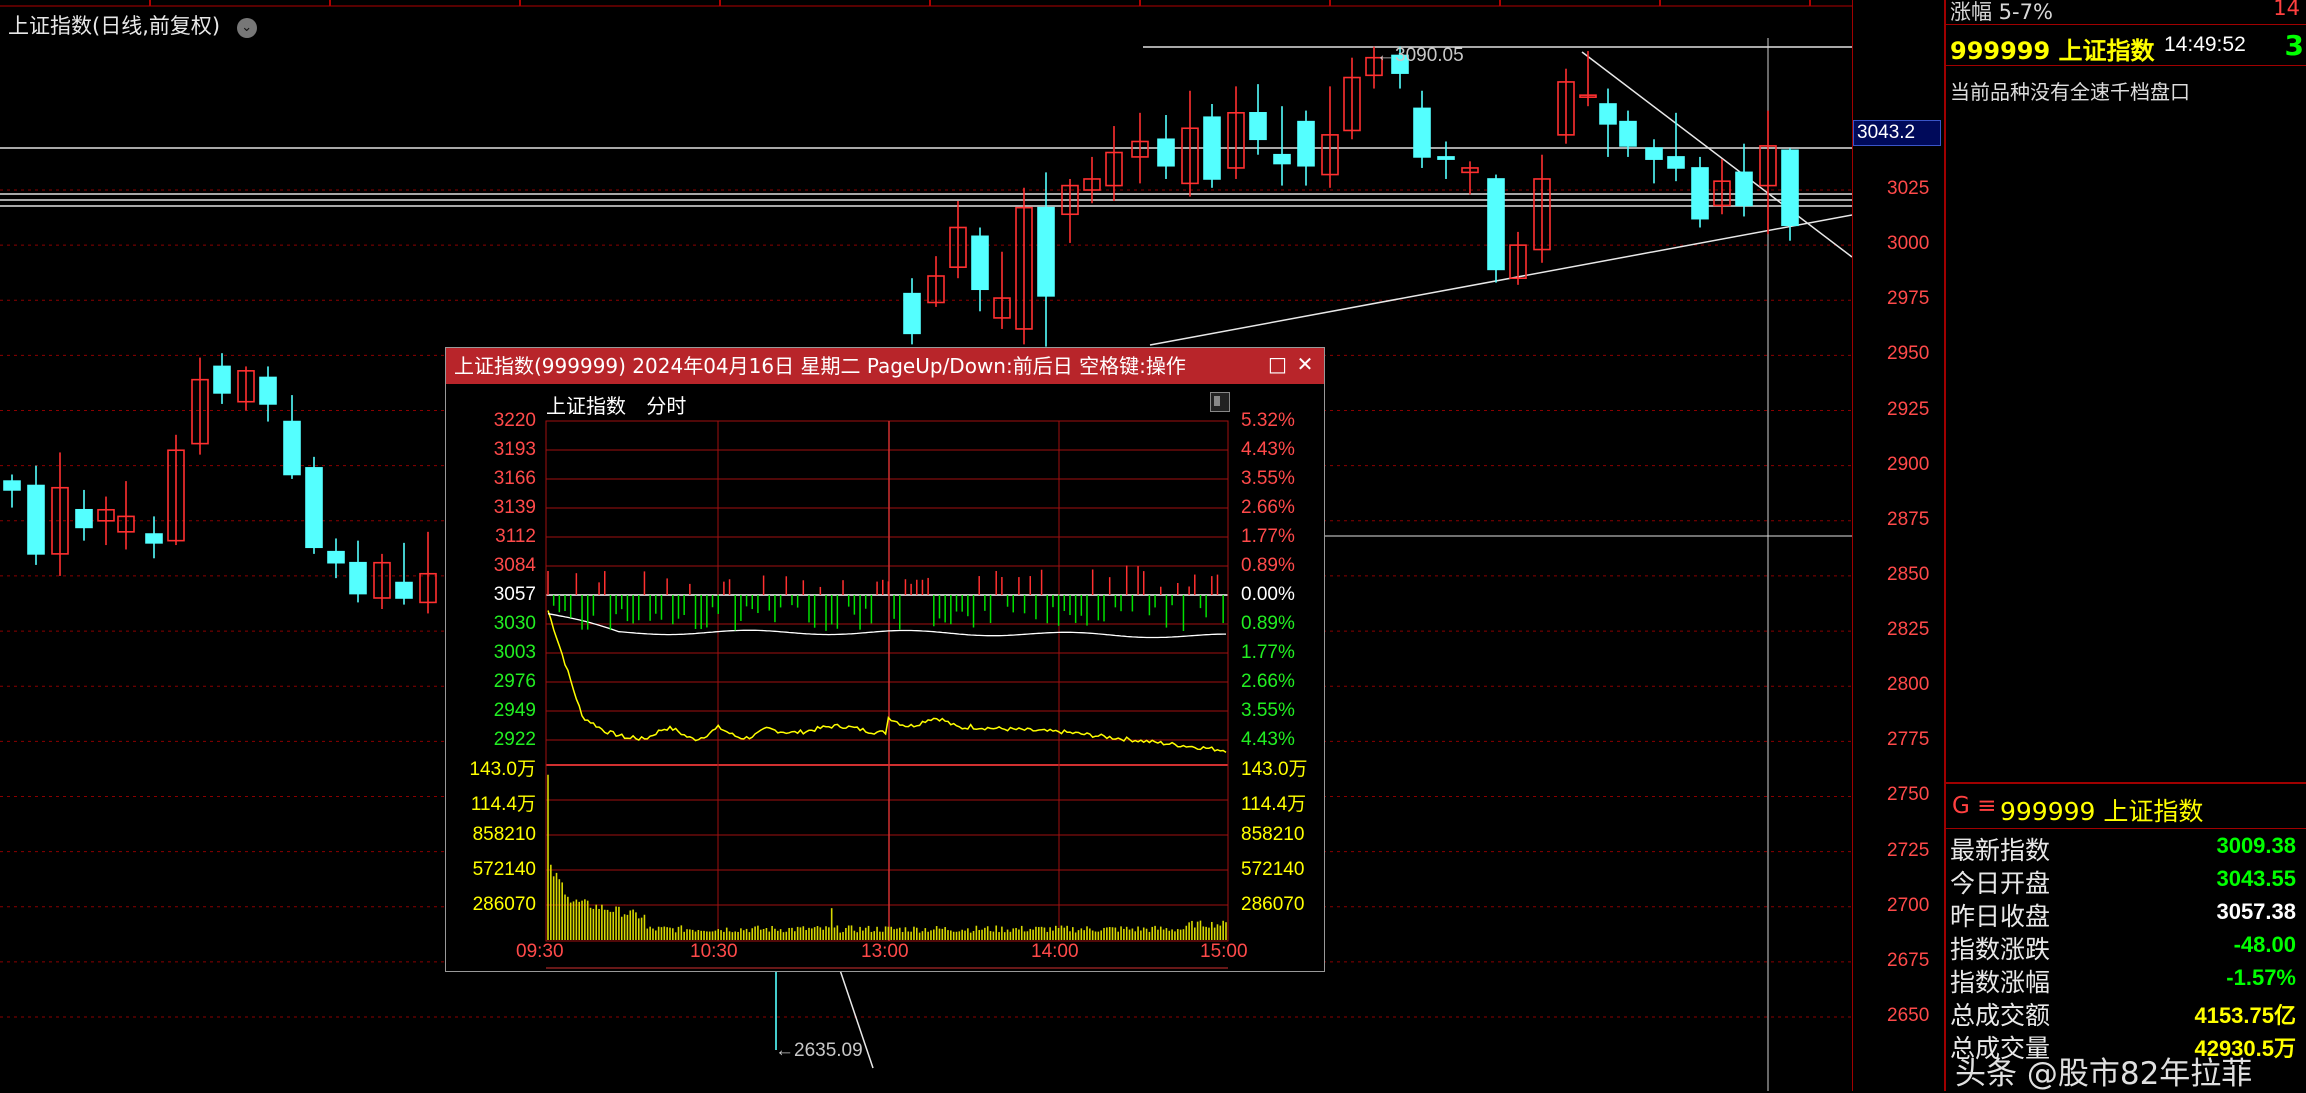 The width and height of the screenshot is (2306, 1093). Describe the element at coordinates (1273, 869) in the screenshot. I see `volume-label-right: 572140` at that location.